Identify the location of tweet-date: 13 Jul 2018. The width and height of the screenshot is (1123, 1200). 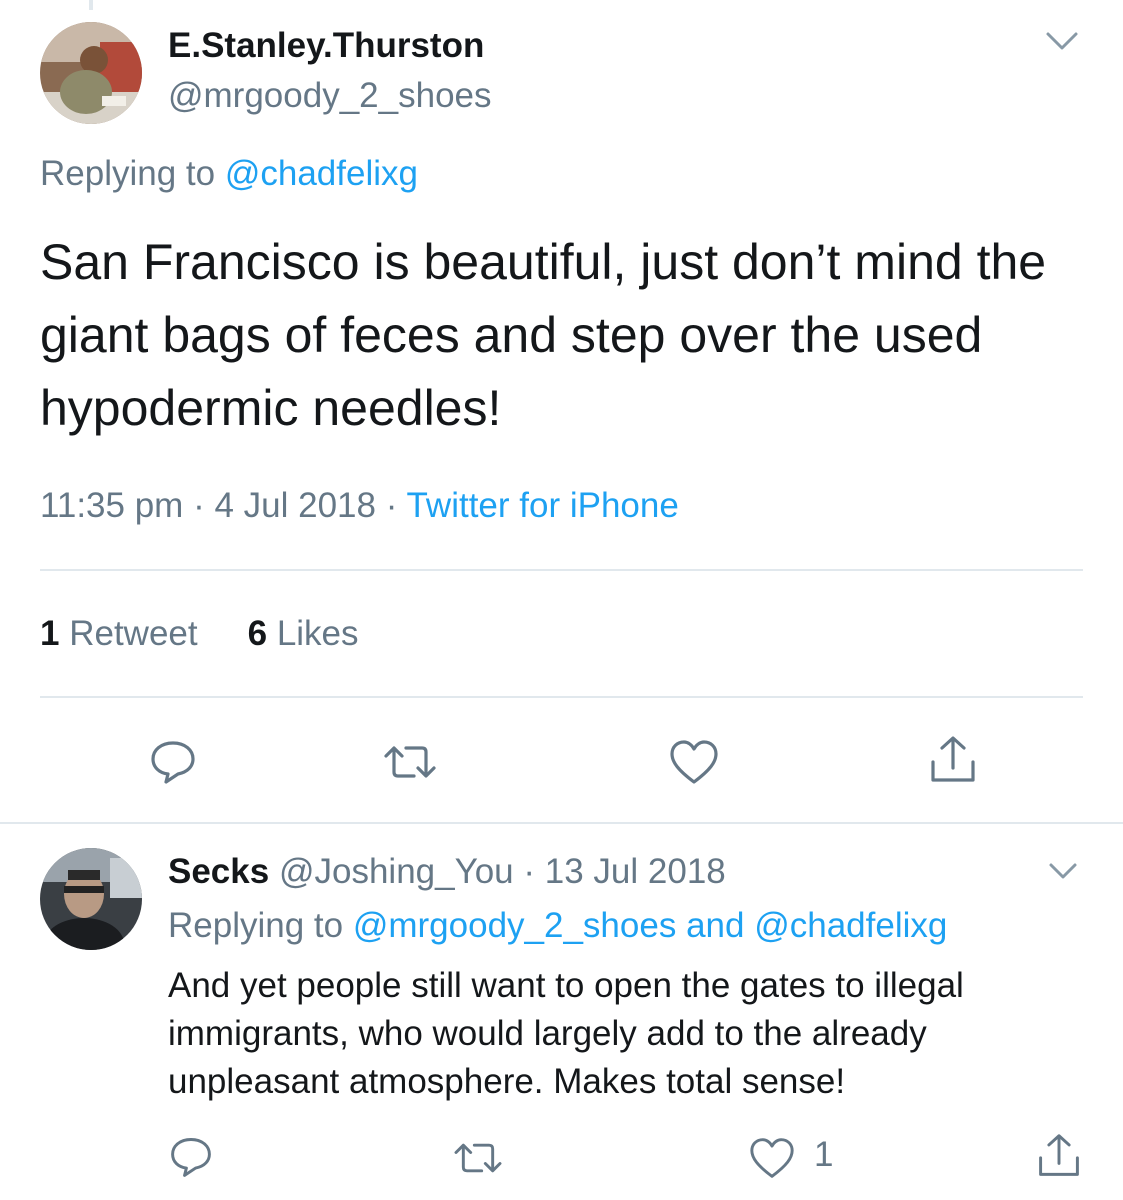
(635, 871).